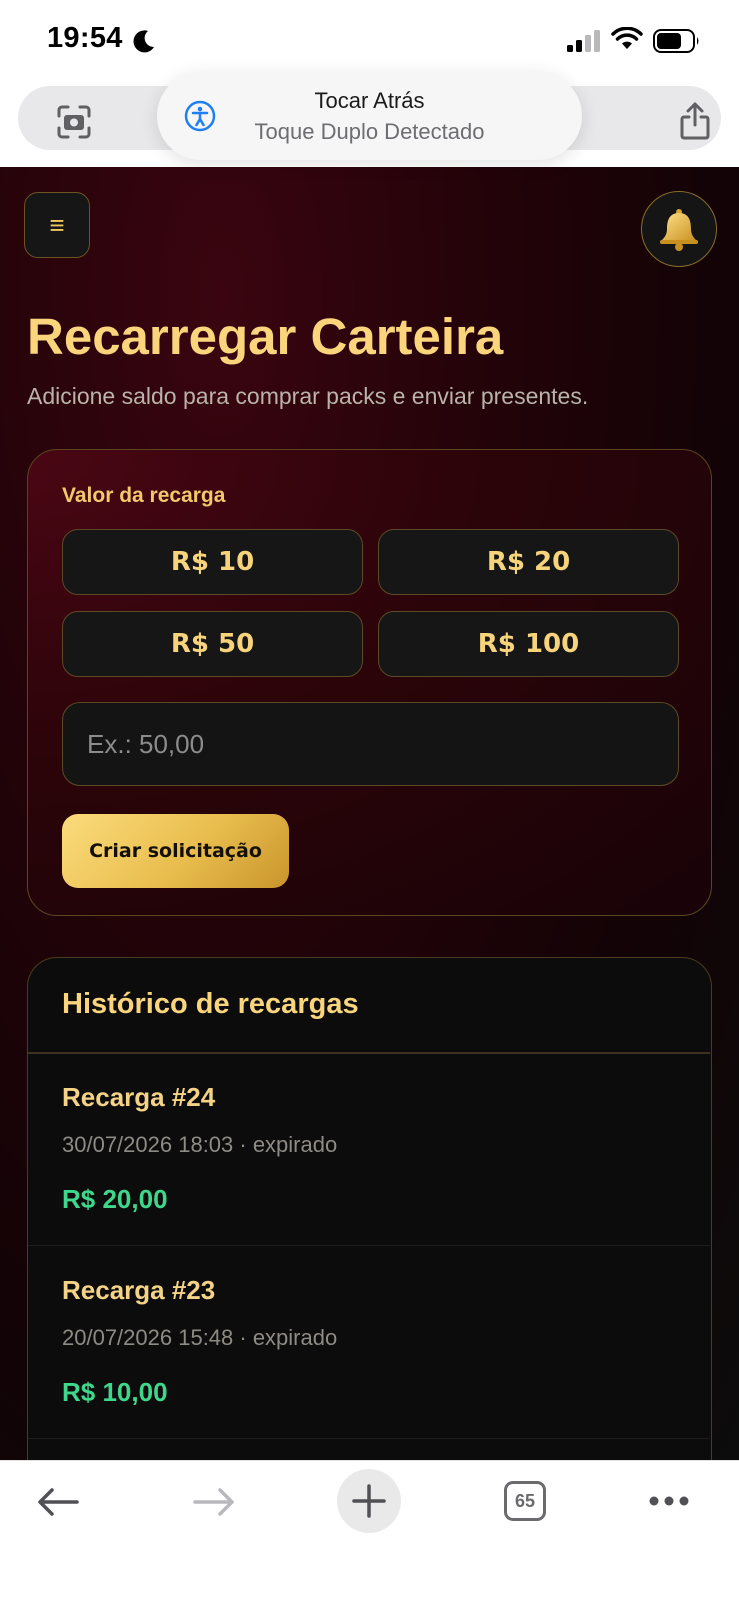 The image size is (739, 1600). Describe the element at coordinates (676, 41) in the screenshot. I see `battery-icon` at that location.